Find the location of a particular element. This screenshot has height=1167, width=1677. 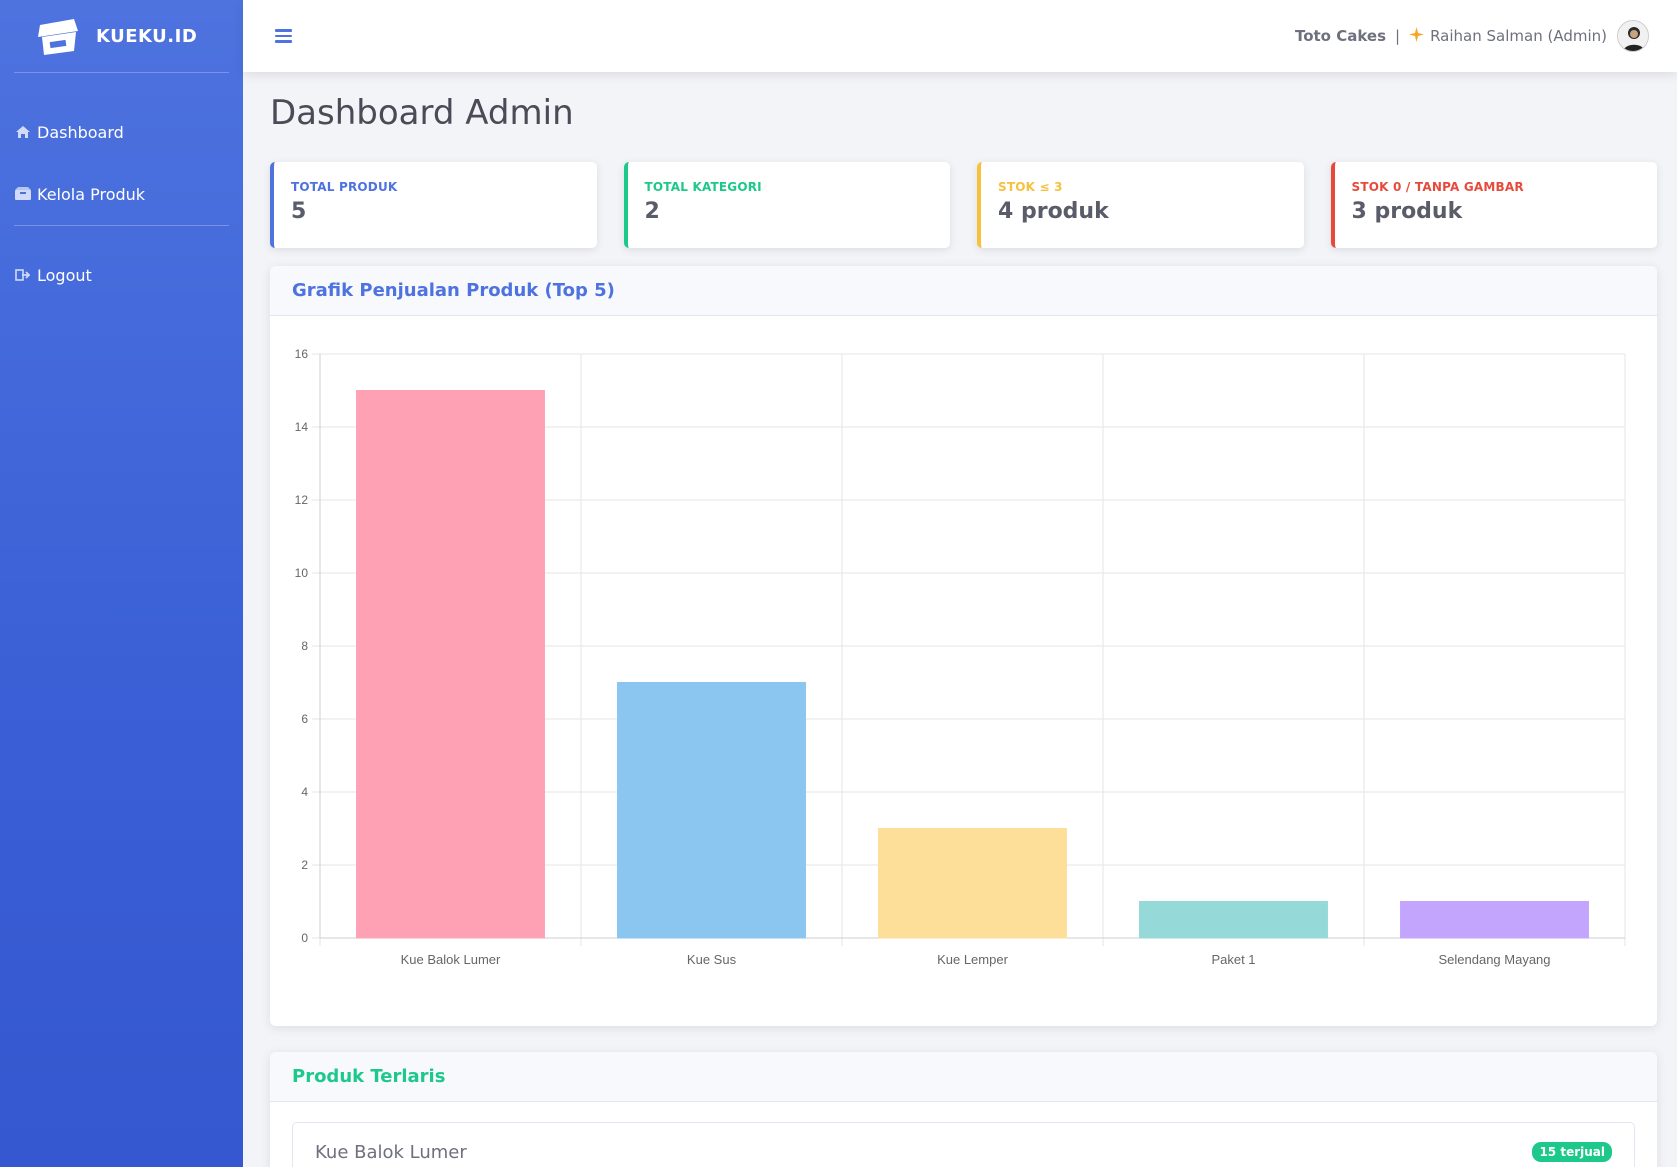

sidebar-item-dashboard: Dashboard is located at coordinates (121, 132).